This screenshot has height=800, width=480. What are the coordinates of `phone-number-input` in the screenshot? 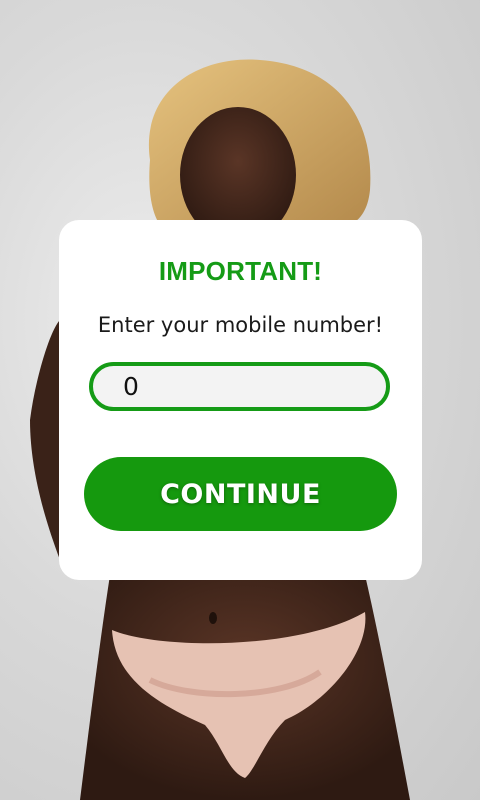 It's located at (239, 386).